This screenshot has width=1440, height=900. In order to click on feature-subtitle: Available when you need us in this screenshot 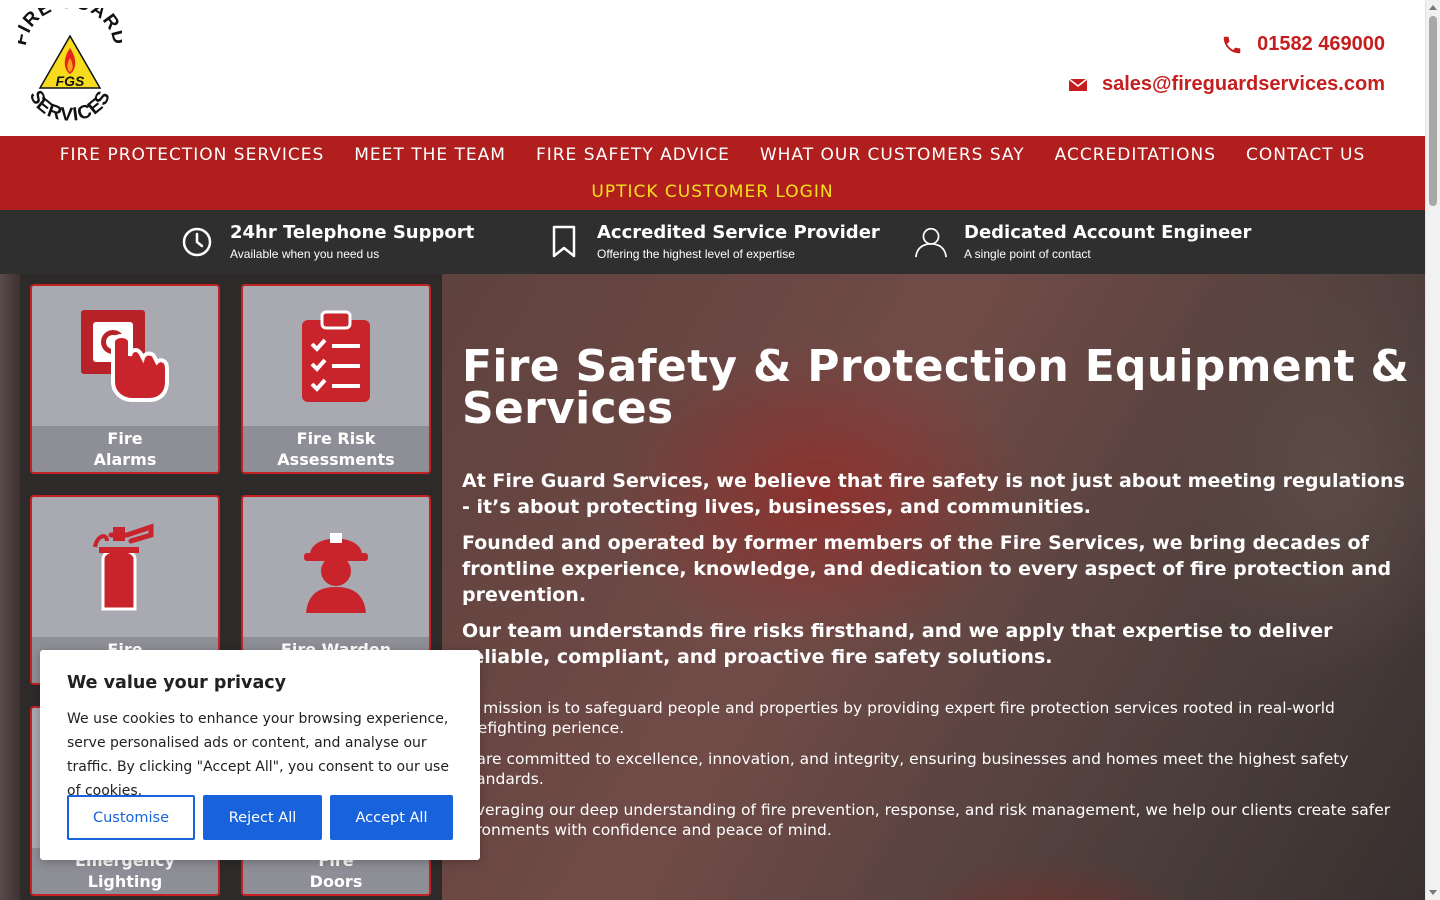, I will do `click(305, 254)`.